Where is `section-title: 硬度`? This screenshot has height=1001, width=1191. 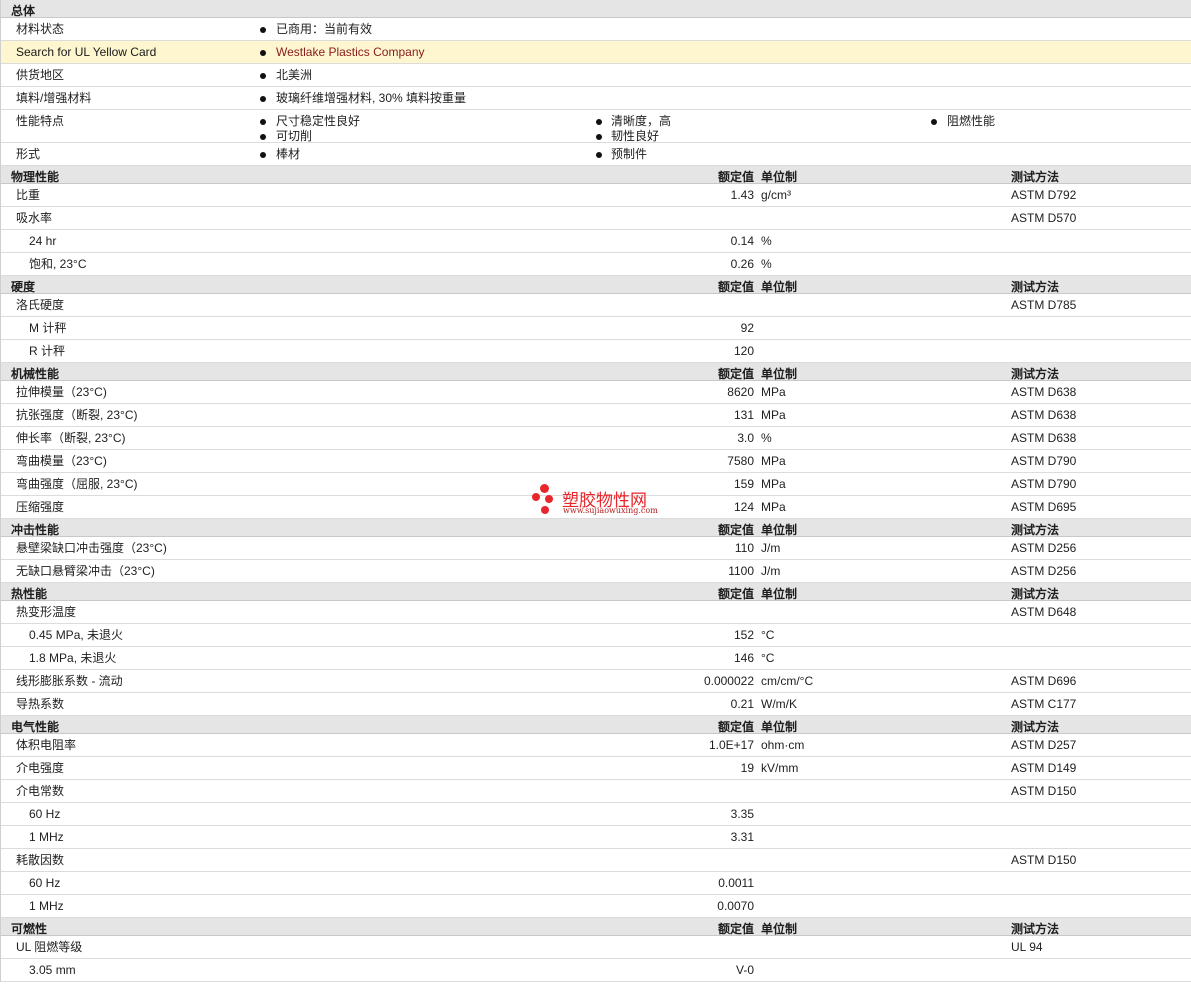 section-title: 硬度 is located at coordinates (23, 287).